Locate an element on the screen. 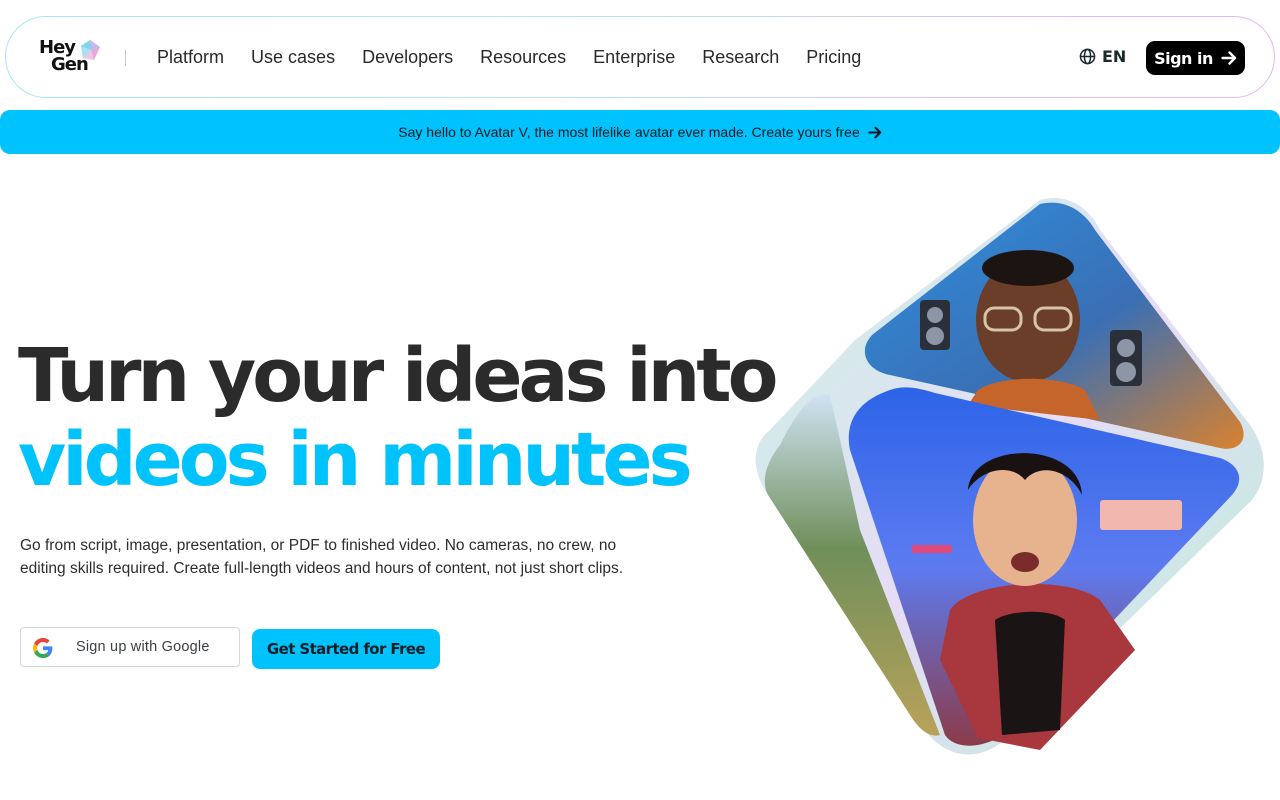 This screenshot has width=1280, height=800. headline-line2: videos in minutes is located at coordinates (355, 460).